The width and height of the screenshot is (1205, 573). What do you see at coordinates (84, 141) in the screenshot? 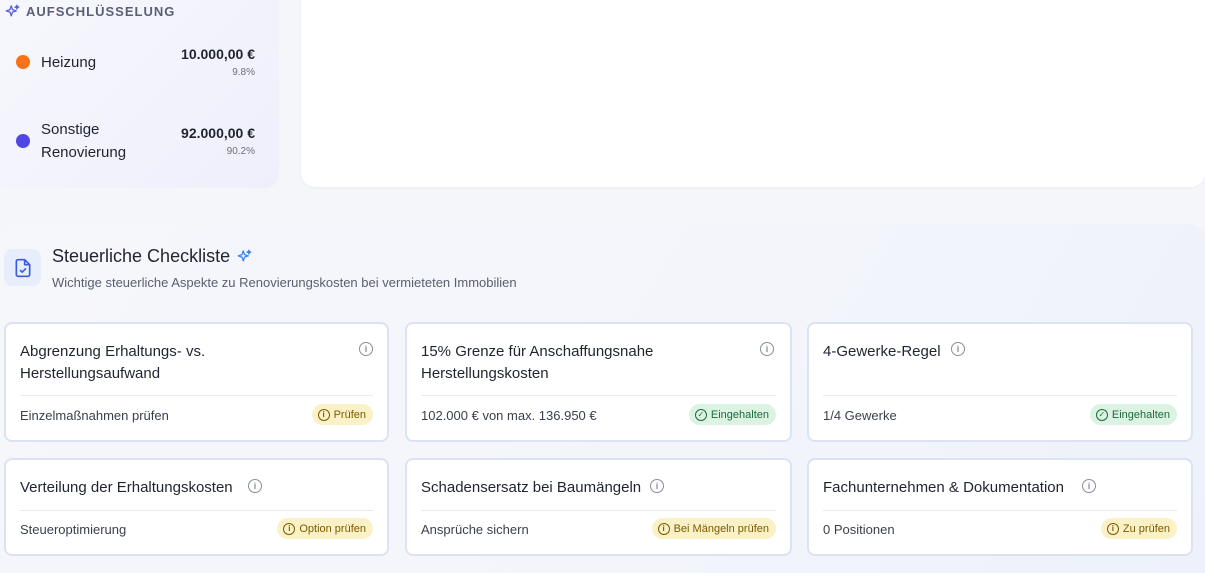
I see `breakdown-item-label: Sonstige Renovierung` at bounding box center [84, 141].